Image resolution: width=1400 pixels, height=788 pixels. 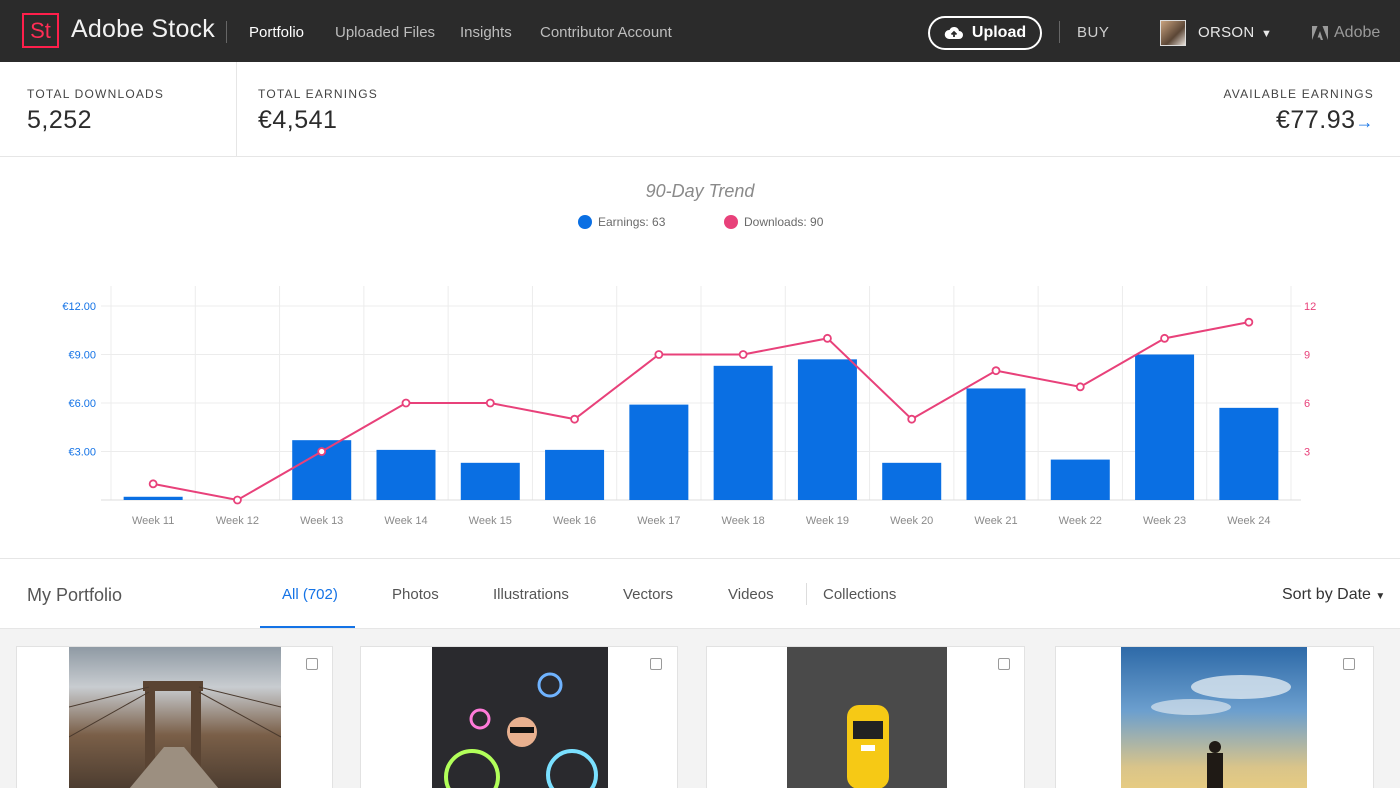 What do you see at coordinates (574, 521) in the screenshot?
I see `x-tick-label: Week 16` at bounding box center [574, 521].